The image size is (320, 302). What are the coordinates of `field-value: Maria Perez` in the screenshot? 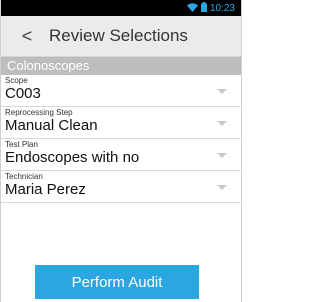 It's located at (45, 189).